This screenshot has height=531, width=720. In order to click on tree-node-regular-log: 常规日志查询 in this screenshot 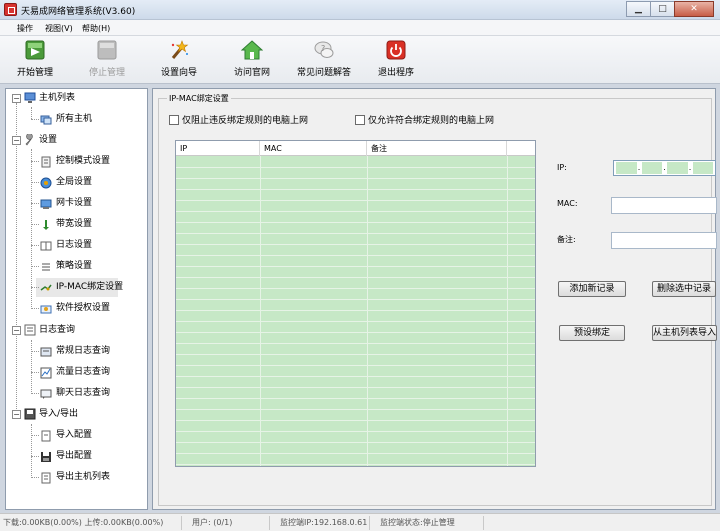, I will do `click(76, 351)`.